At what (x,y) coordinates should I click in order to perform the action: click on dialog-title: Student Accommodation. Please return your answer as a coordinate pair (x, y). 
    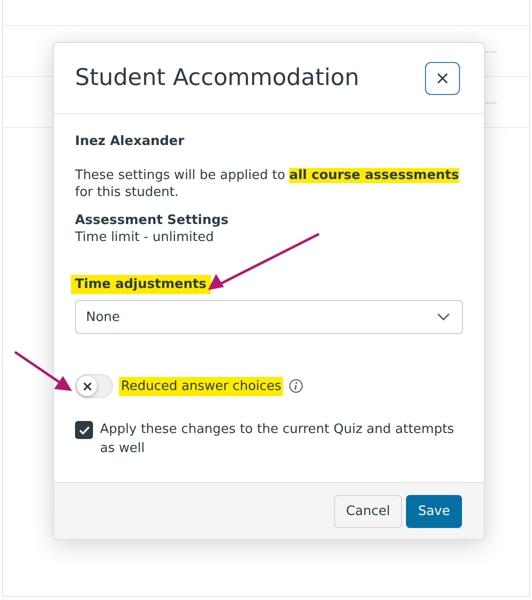
    Looking at the image, I should click on (217, 78).